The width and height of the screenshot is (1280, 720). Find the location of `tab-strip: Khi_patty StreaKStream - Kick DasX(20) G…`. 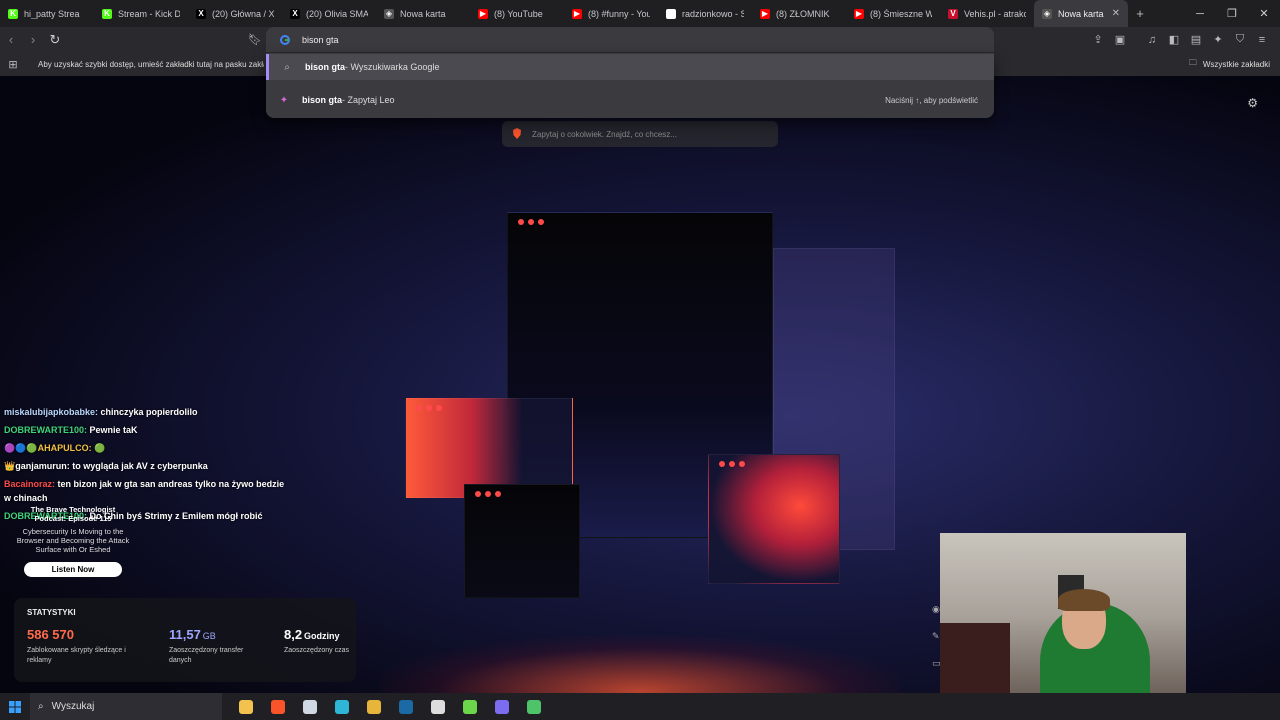

tab-strip: Khi_patty StreaKStream - Kick DasX(20) G… is located at coordinates (640, 13).